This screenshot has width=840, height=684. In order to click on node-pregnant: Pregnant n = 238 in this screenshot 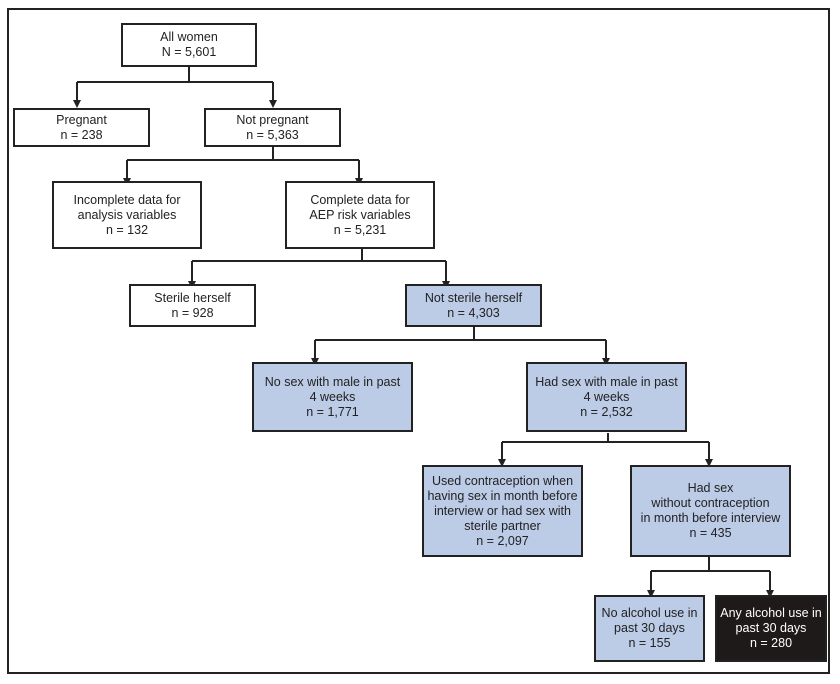, I will do `click(81, 127)`.